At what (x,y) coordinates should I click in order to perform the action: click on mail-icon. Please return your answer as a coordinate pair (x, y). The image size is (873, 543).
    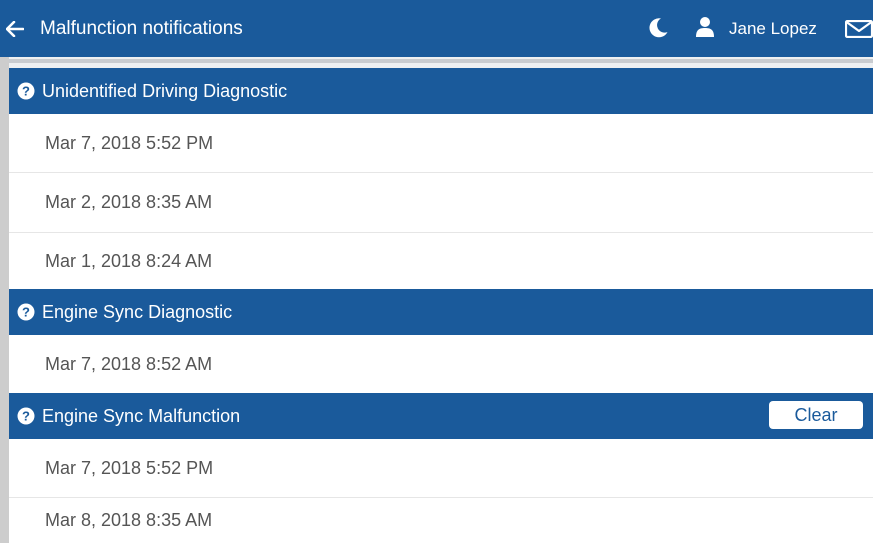
    Looking at the image, I should click on (858, 29).